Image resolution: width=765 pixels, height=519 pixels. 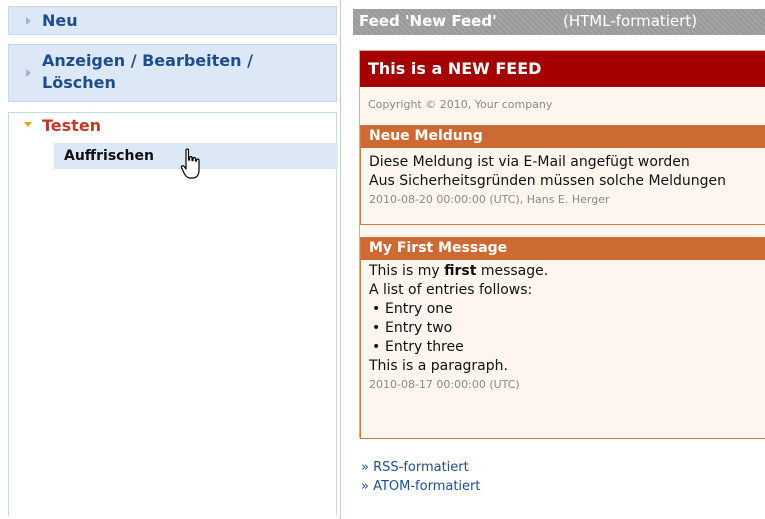 What do you see at coordinates (420, 467) in the screenshot?
I see `rss-link: » RSS-formatiert` at bounding box center [420, 467].